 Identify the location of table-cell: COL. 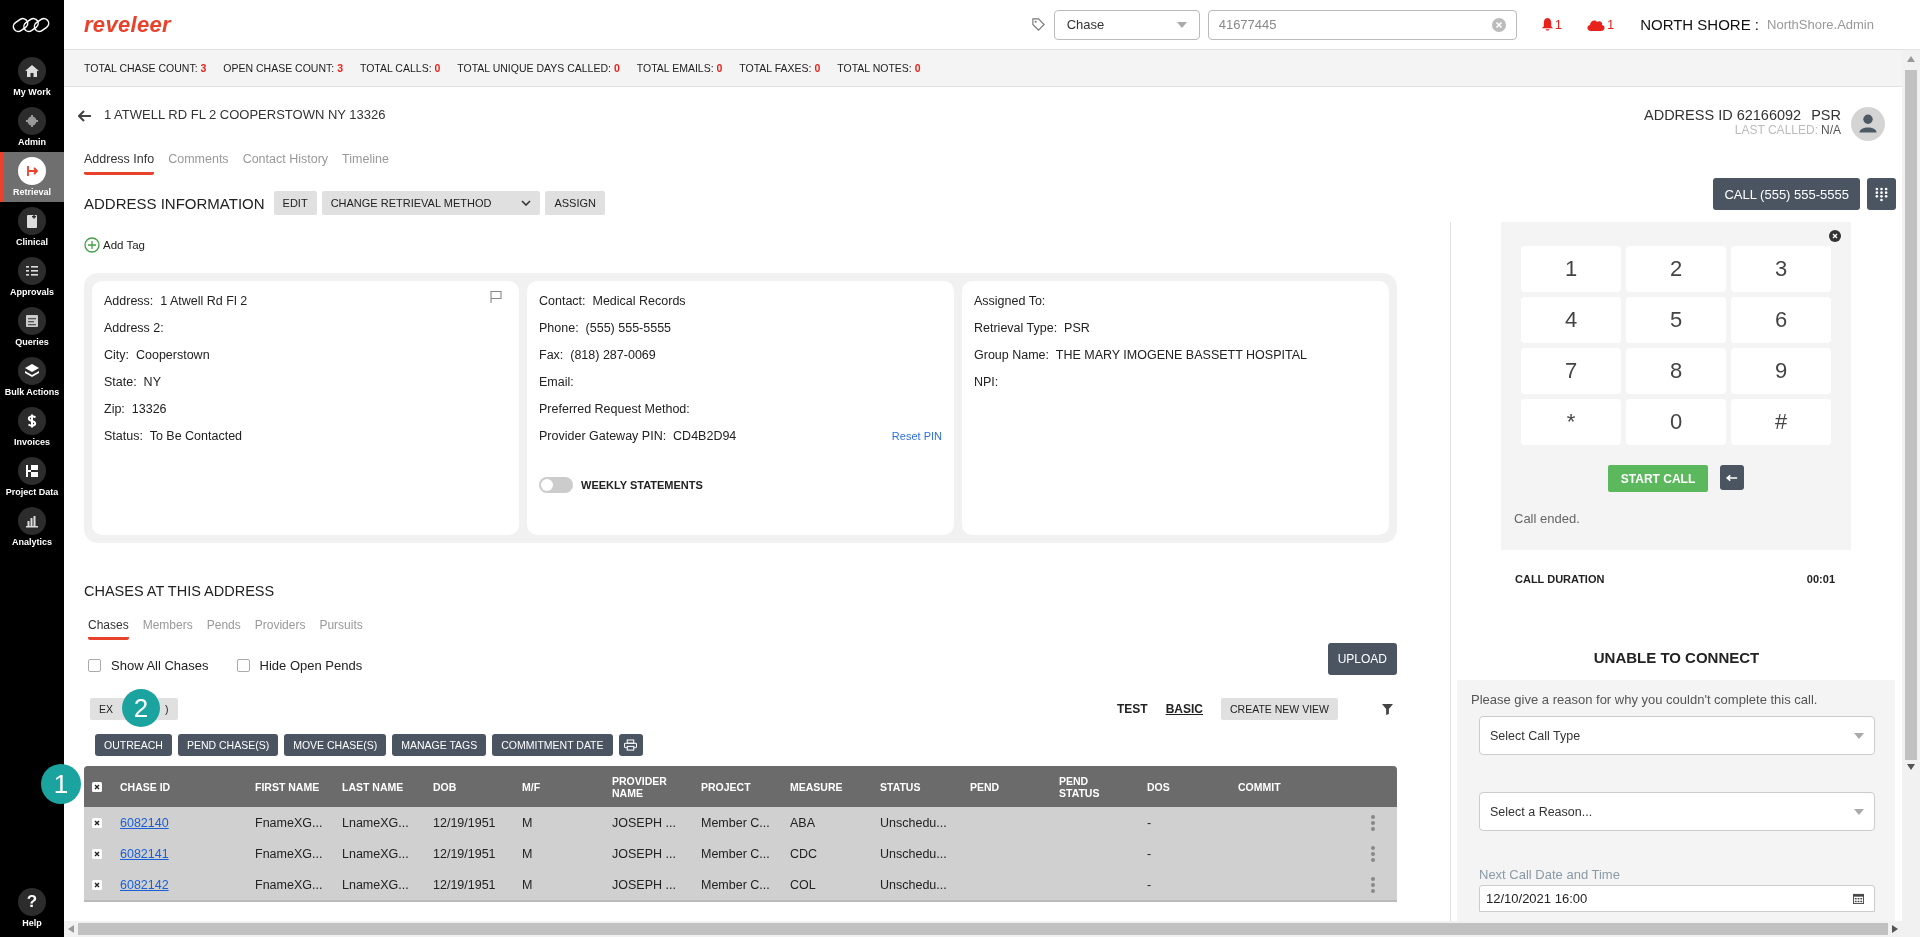
(803, 884).